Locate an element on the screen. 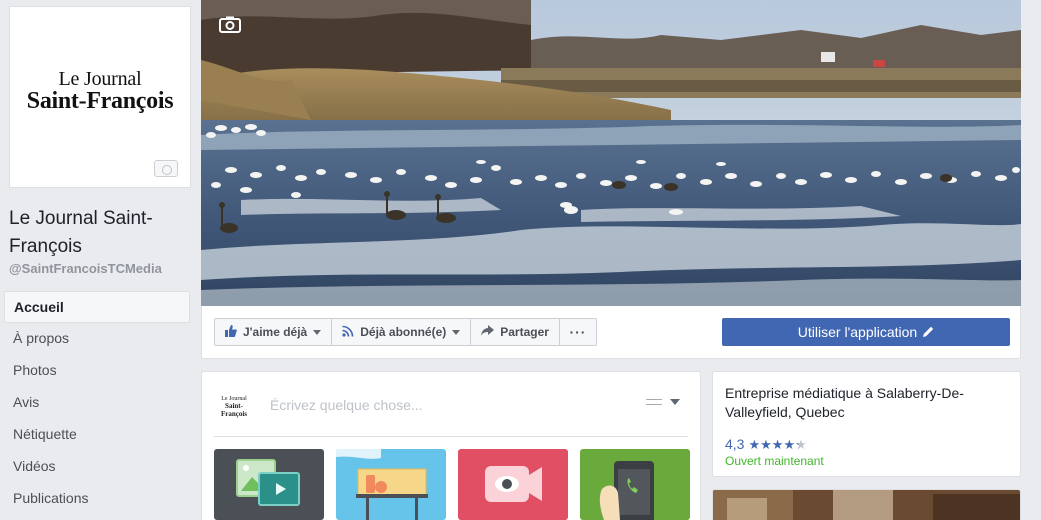  opening-status: Ouvert maintenant is located at coordinates (774, 461).